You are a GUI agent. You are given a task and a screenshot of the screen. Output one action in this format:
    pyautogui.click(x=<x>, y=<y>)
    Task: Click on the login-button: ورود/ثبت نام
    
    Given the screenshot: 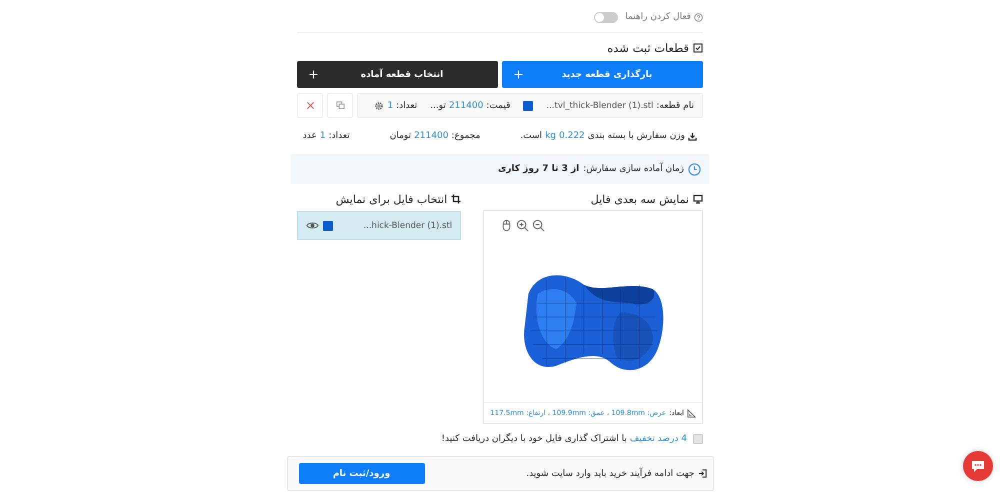 What is the action you would take?
    pyautogui.click(x=361, y=473)
    